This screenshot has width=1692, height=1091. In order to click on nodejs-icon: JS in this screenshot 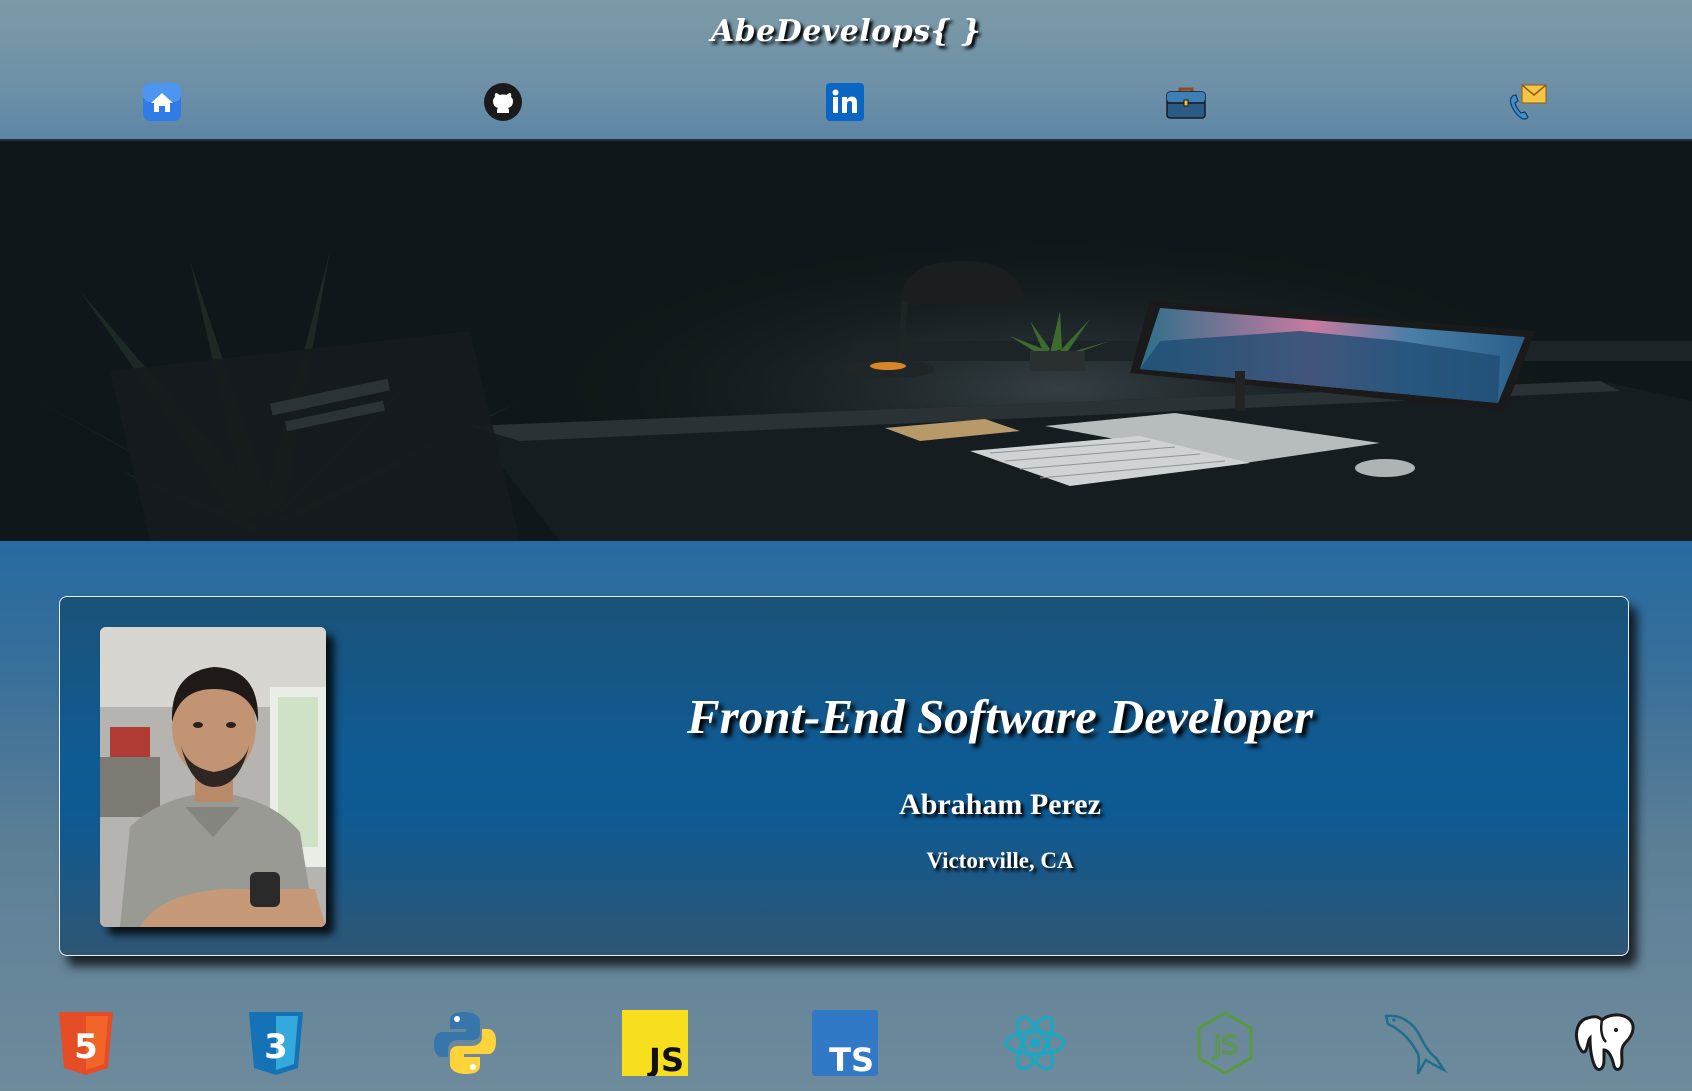, I will do `click(1225, 1043)`.